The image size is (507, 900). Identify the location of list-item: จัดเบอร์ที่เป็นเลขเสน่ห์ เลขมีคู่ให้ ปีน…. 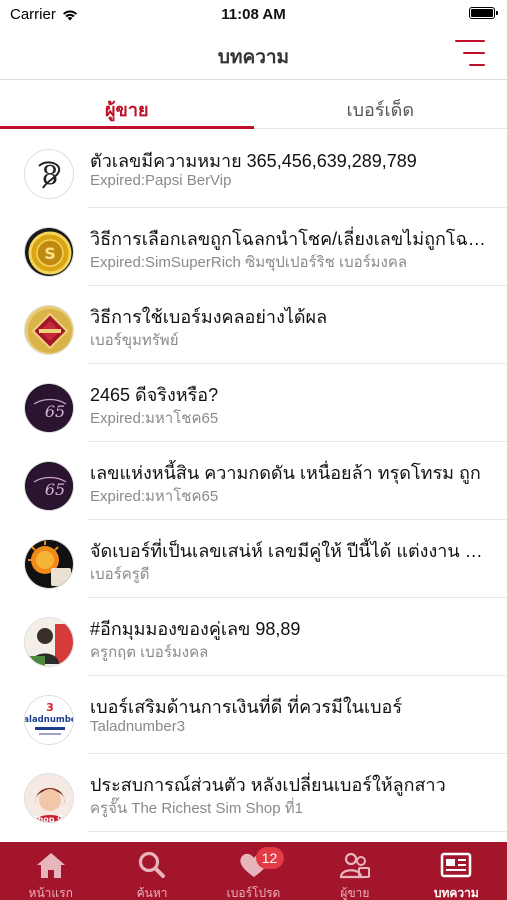
(253, 559).